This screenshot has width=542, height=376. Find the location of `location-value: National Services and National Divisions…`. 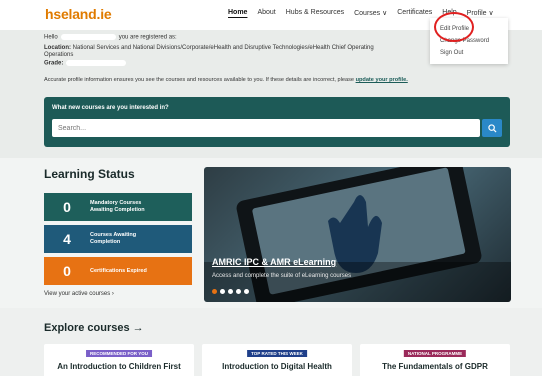

location-value: National Services and National Divisions… is located at coordinates (223, 48).